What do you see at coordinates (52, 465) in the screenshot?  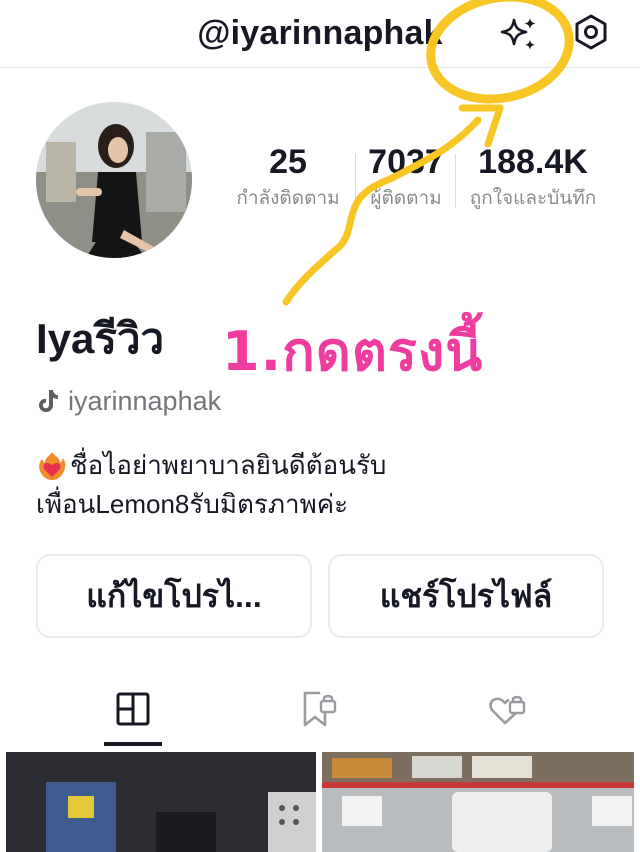 I see `heart-on-fire-icon` at bounding box center [52, 465].